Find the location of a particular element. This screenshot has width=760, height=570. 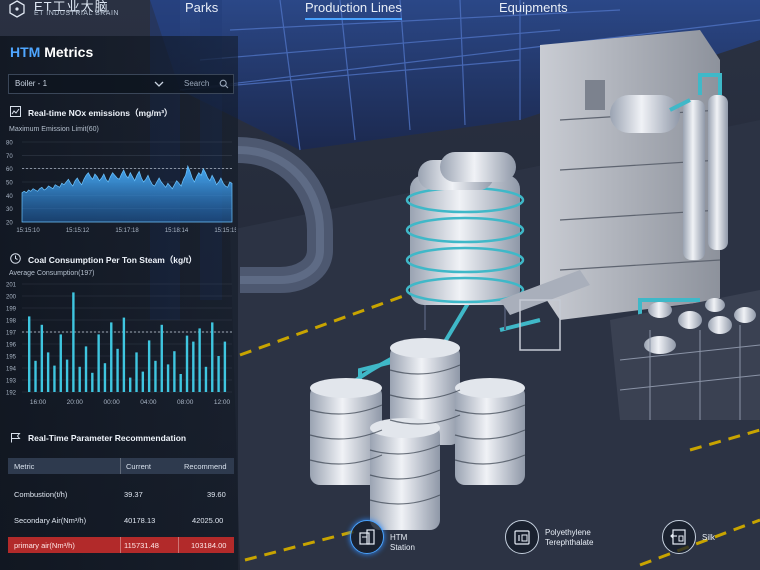

row-metric: Combustion(t/h) is located at coordinates (41, 494).